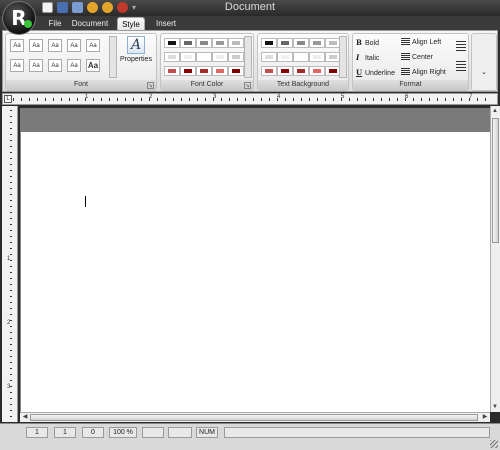  I want to click on properties-label: Properties, so click(136, 59).